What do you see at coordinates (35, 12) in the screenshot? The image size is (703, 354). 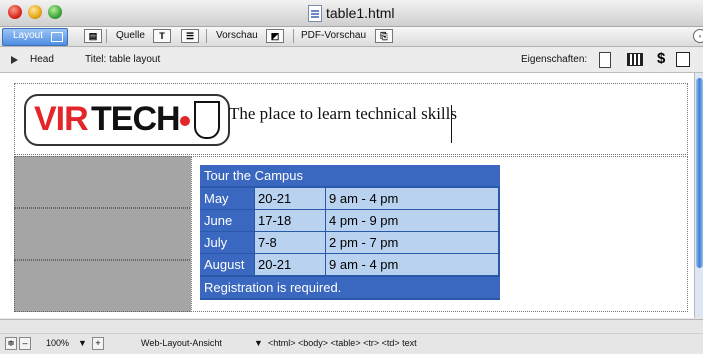 I see `minimize-icon` at bounding box center [35, 12].